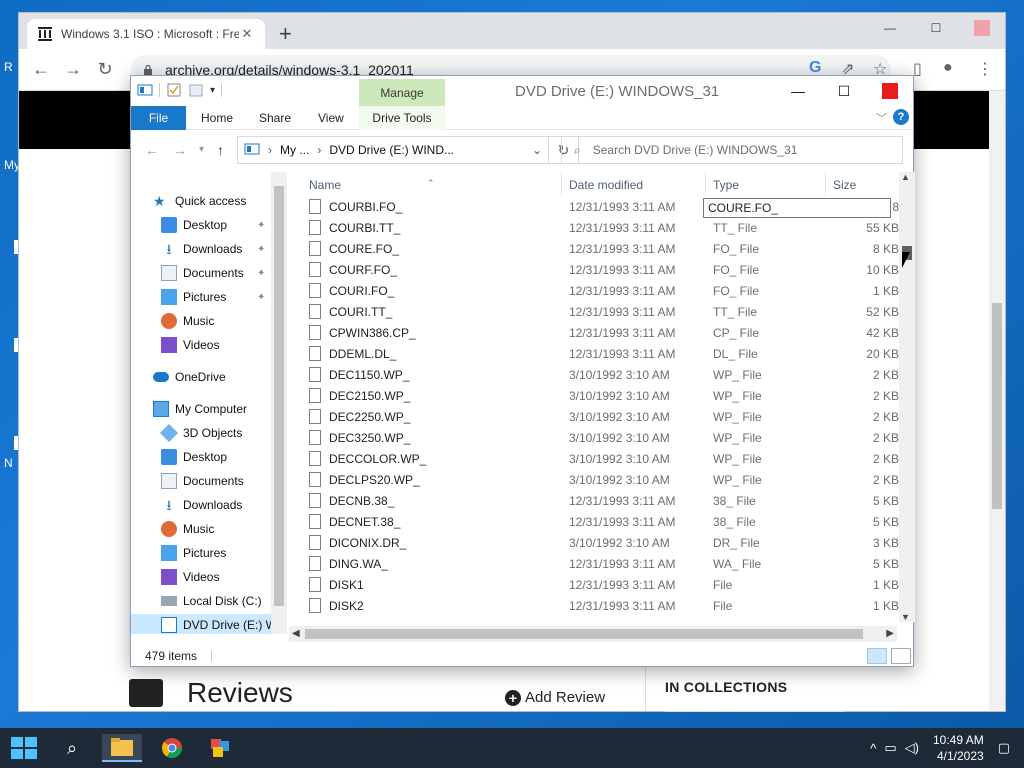 The image size is (1024, 768). Describe the element at coordinates (201, 149) in the screenshot. I see `recent-locations-chevron-icon: ▾` at that location.